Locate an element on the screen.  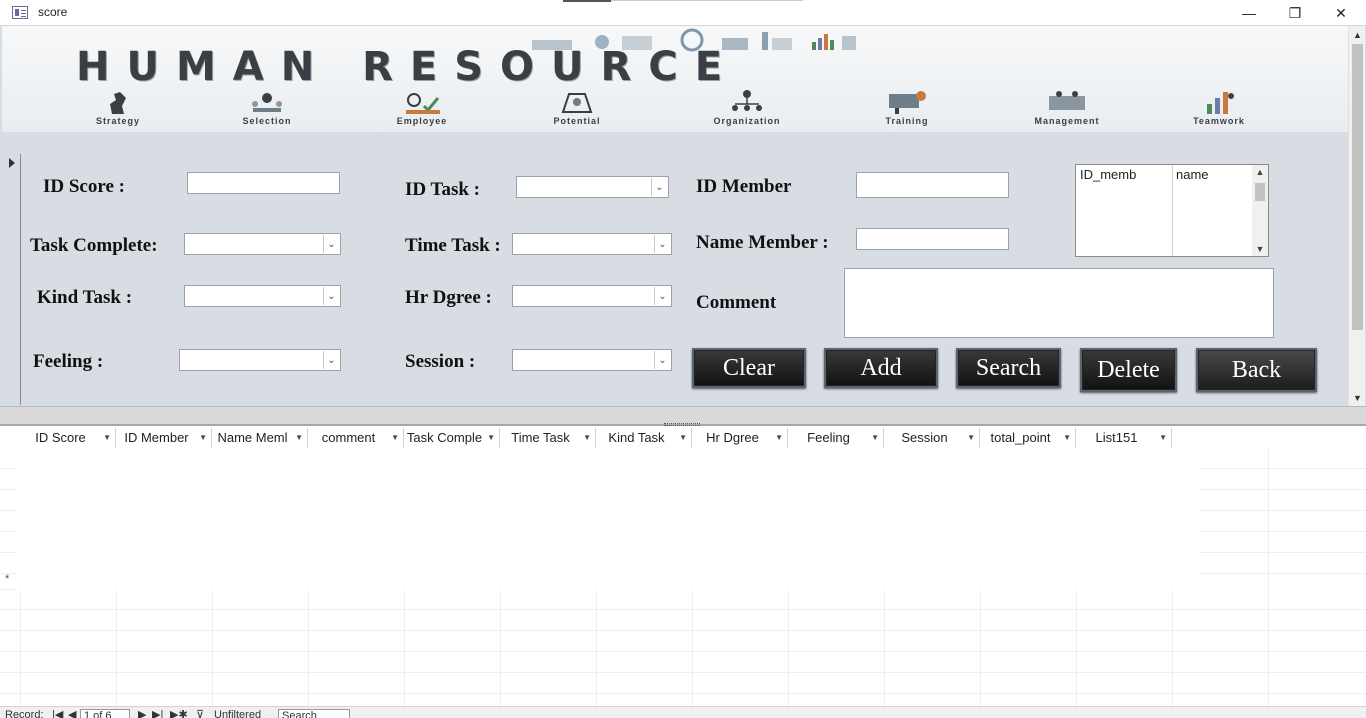
column-header-session: Session ▼ is located at coordinates (932, 438).